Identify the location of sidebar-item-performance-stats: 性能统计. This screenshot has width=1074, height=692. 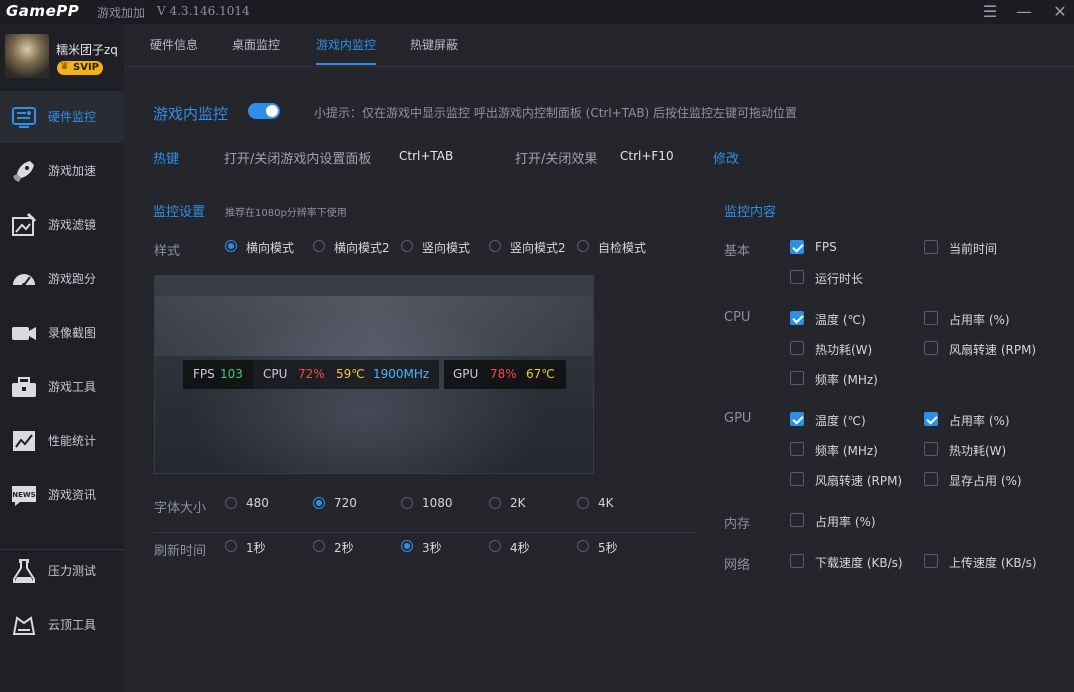
(62, 441).